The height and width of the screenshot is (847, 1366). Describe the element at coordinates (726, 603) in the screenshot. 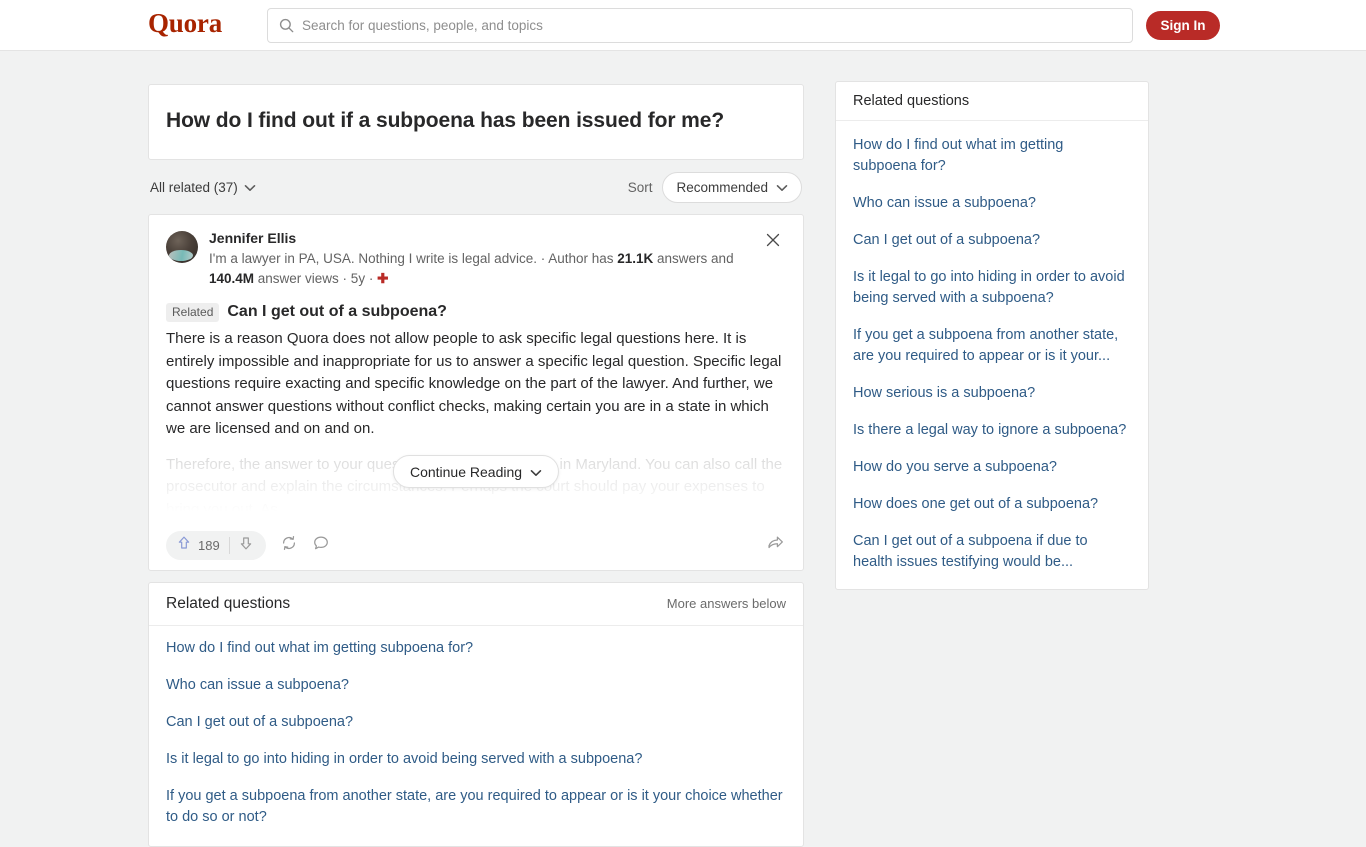

I see `more-answers-below-label: More answers below` at that location.